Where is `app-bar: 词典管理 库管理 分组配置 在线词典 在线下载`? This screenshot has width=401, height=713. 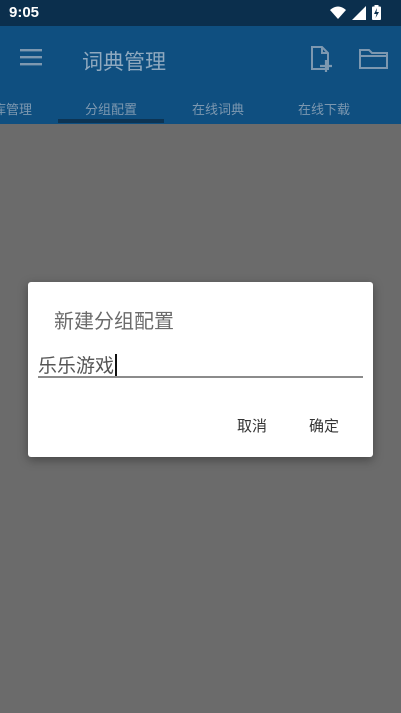 app-bar: 词典管理 库管理 分组配置 在线词典 在线下载 is located at coordinates (200, 75).